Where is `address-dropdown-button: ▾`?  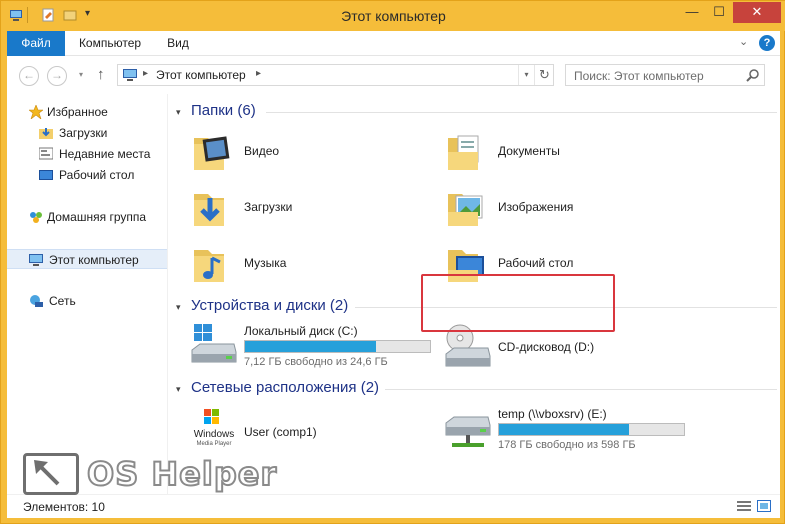
address-dropdown-button: ▾ is located at coordinates (526, 75).